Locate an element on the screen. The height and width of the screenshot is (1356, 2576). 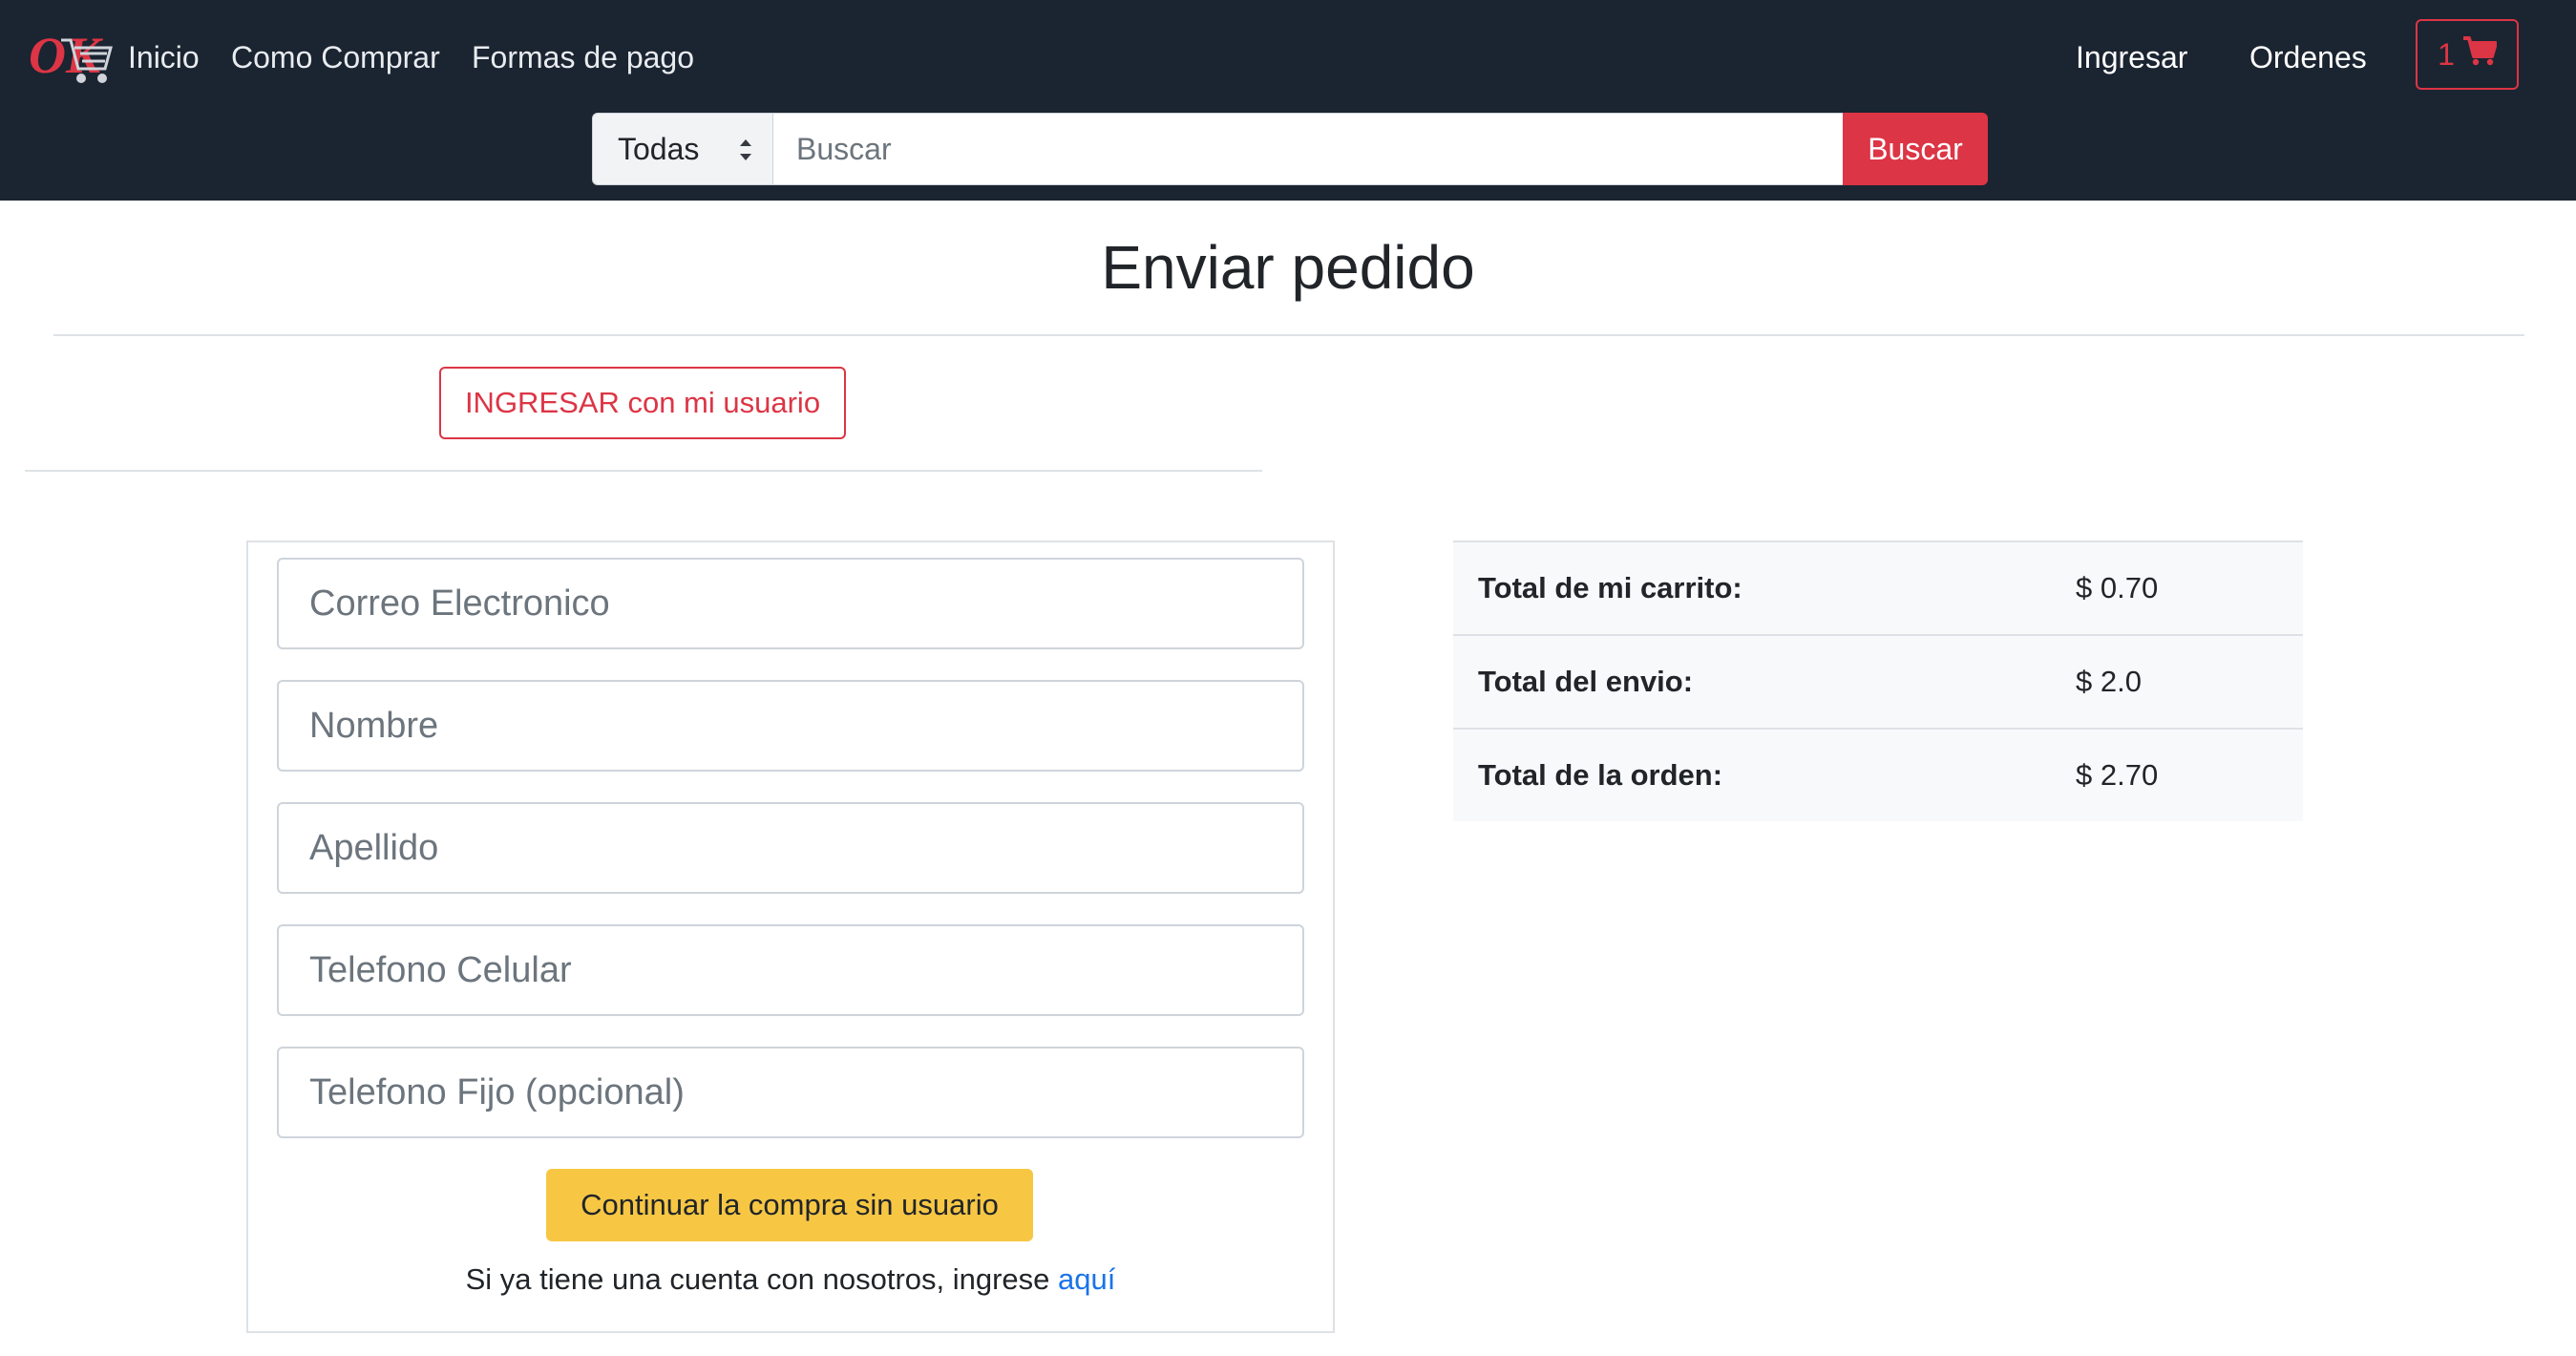
shipping-total-value: $ 2.0 is located at coordinates (2177, 681).